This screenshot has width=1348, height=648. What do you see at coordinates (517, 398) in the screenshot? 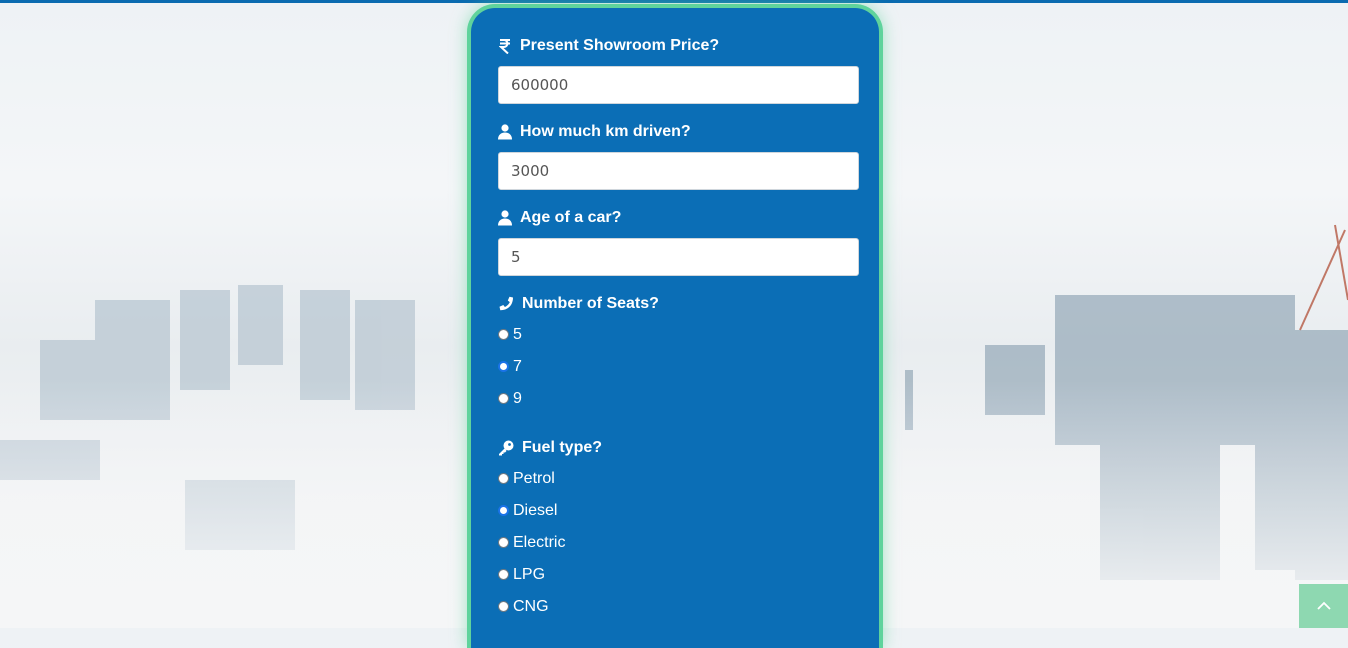
I see `seats-9-label: 9` at bounding box center [517, 398].